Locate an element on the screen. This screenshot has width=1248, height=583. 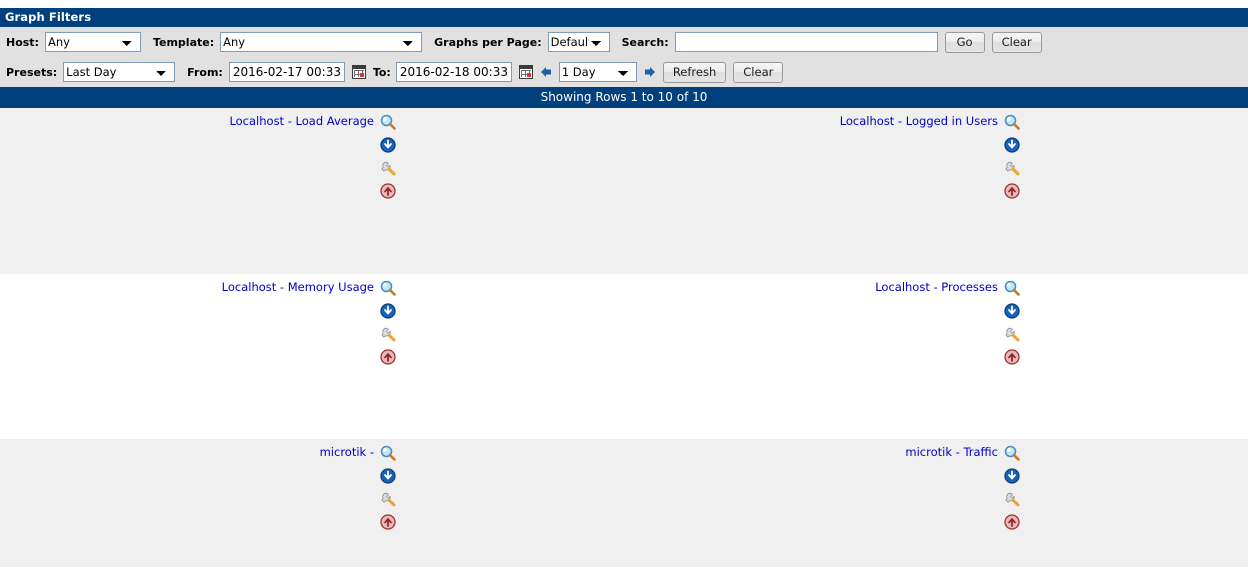
clear-timespan-button: Clear is located at coordinates (758, 72).